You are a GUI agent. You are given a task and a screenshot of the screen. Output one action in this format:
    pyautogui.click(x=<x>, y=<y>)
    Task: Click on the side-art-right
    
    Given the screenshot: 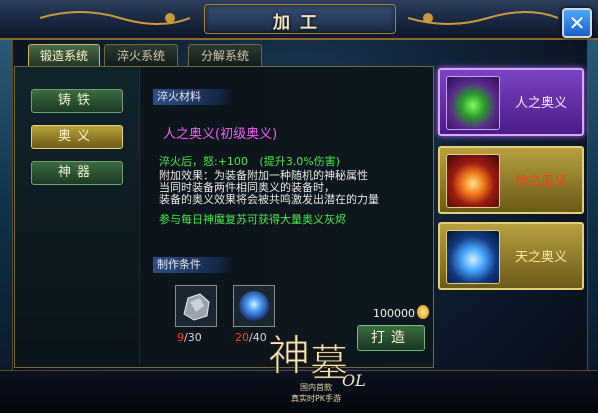 What is the action you would take?
    pyautogui.click(x=592, y=205)
    